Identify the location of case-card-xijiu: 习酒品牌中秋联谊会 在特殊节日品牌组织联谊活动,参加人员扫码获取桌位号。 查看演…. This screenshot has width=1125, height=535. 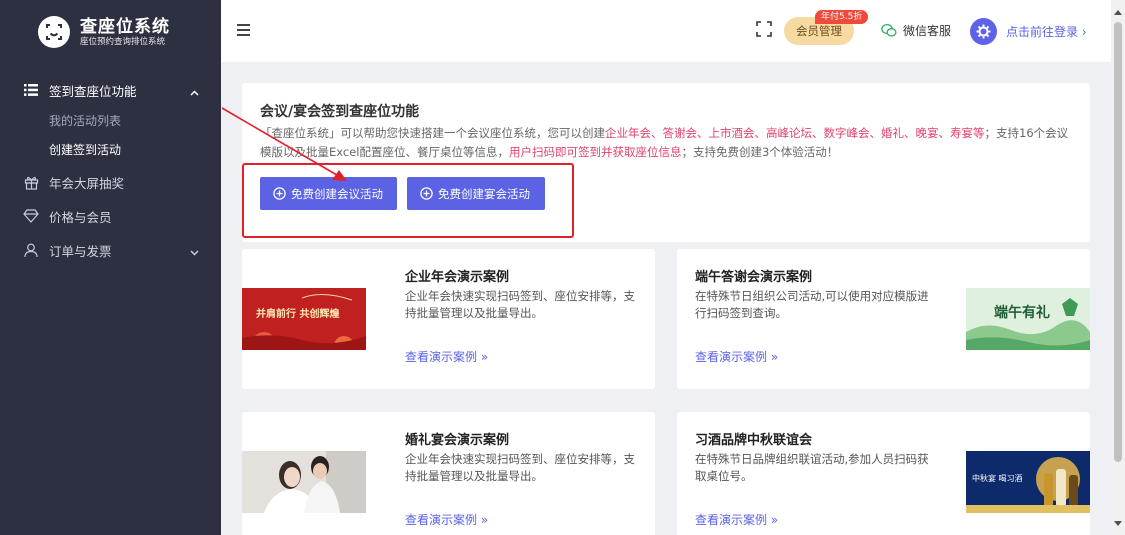
(883, 473).